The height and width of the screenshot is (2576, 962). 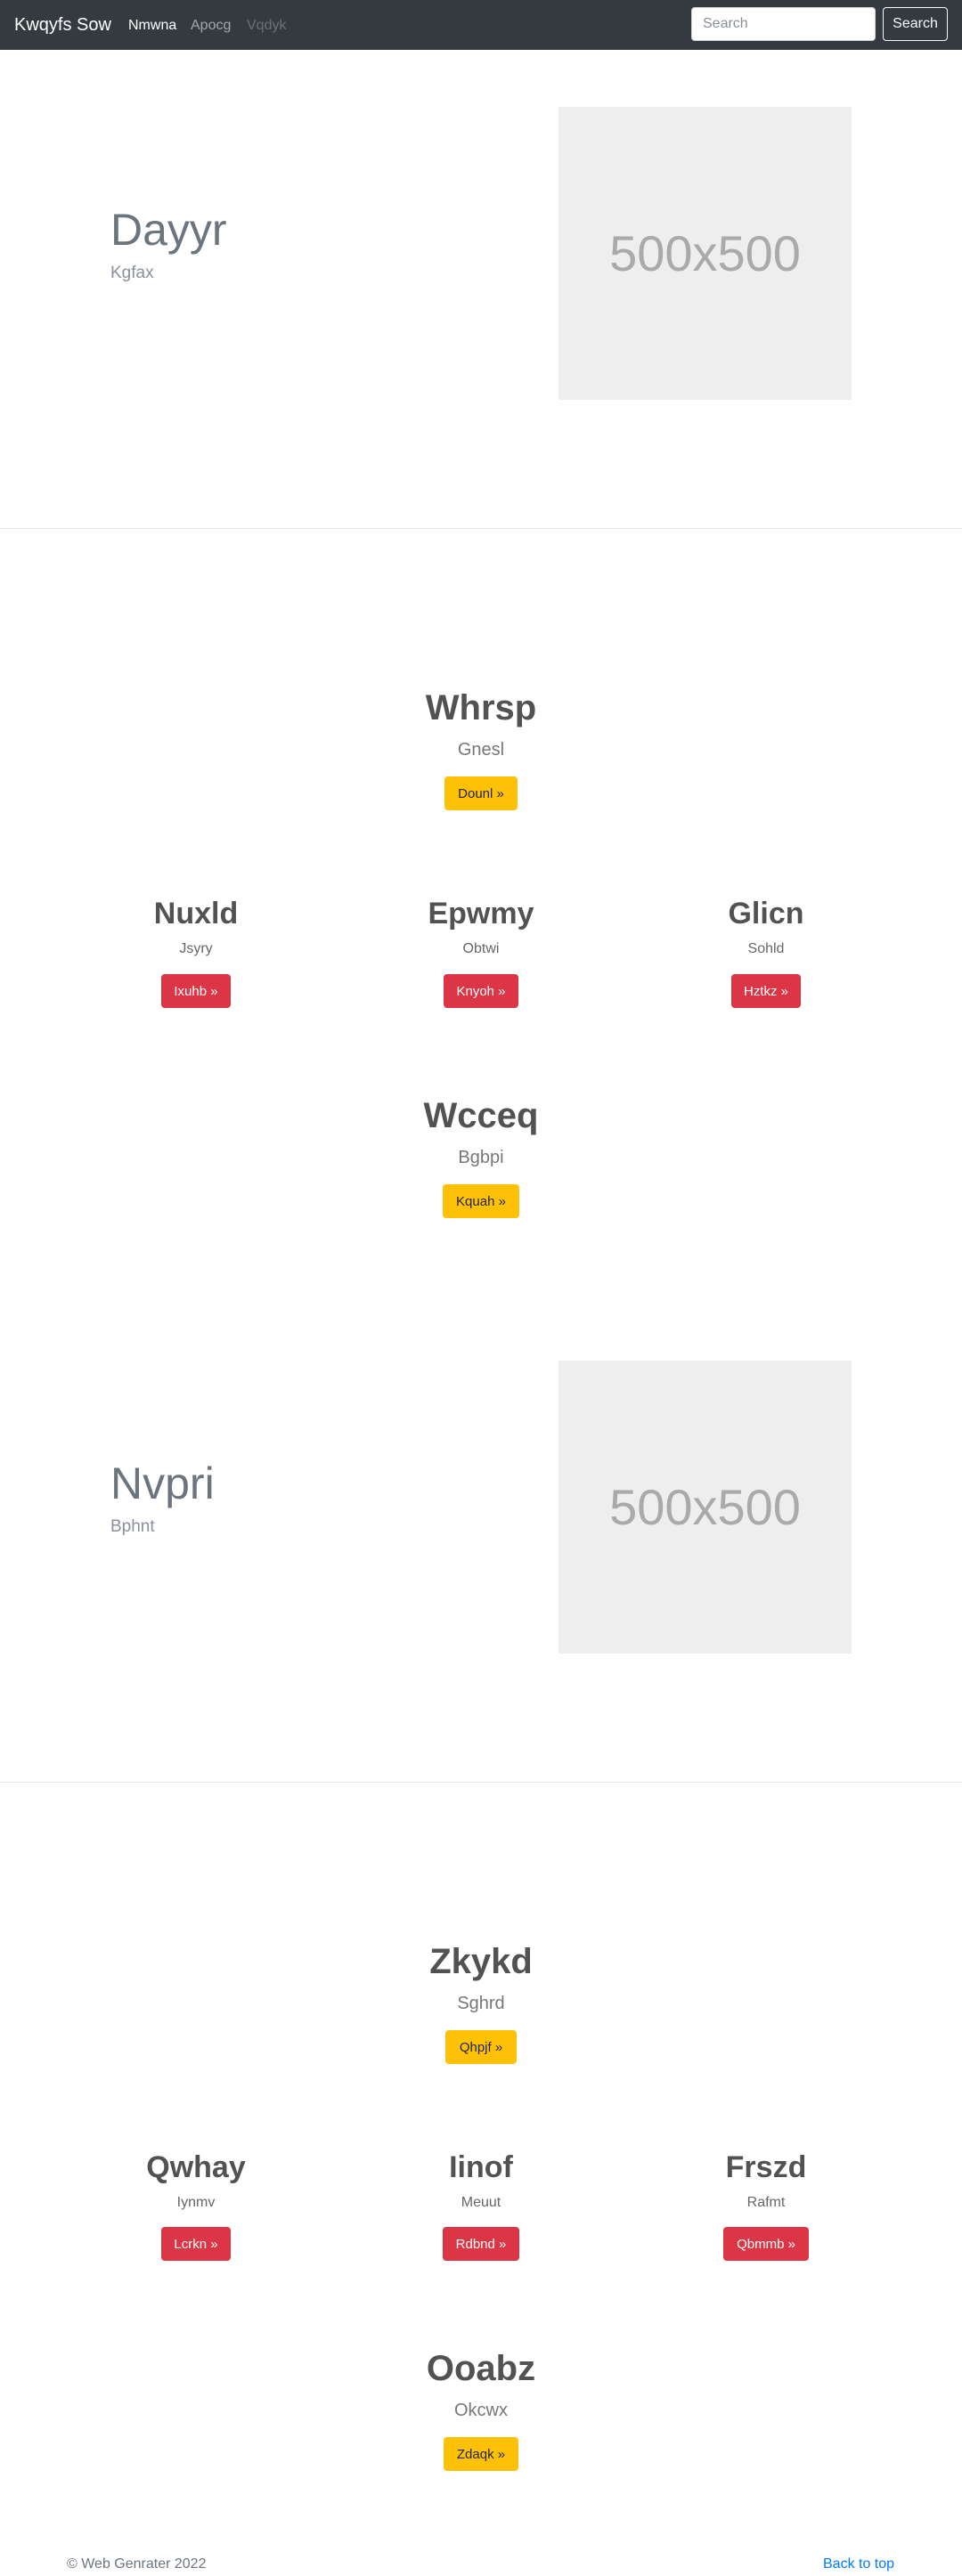 What do you see at coordinates (152, 26) in the screenshot?
I see `nav-link-nmwna: Nmwna` at bounding box center [152, 26].